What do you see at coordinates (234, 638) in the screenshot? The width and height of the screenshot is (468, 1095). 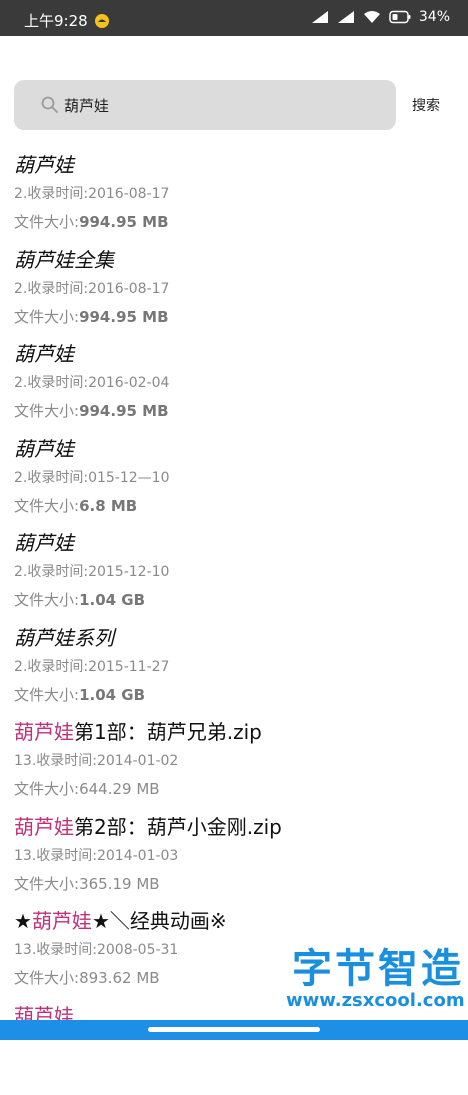 I see `result-title: 葫芦娃系列` at bounding box center [234, 638].